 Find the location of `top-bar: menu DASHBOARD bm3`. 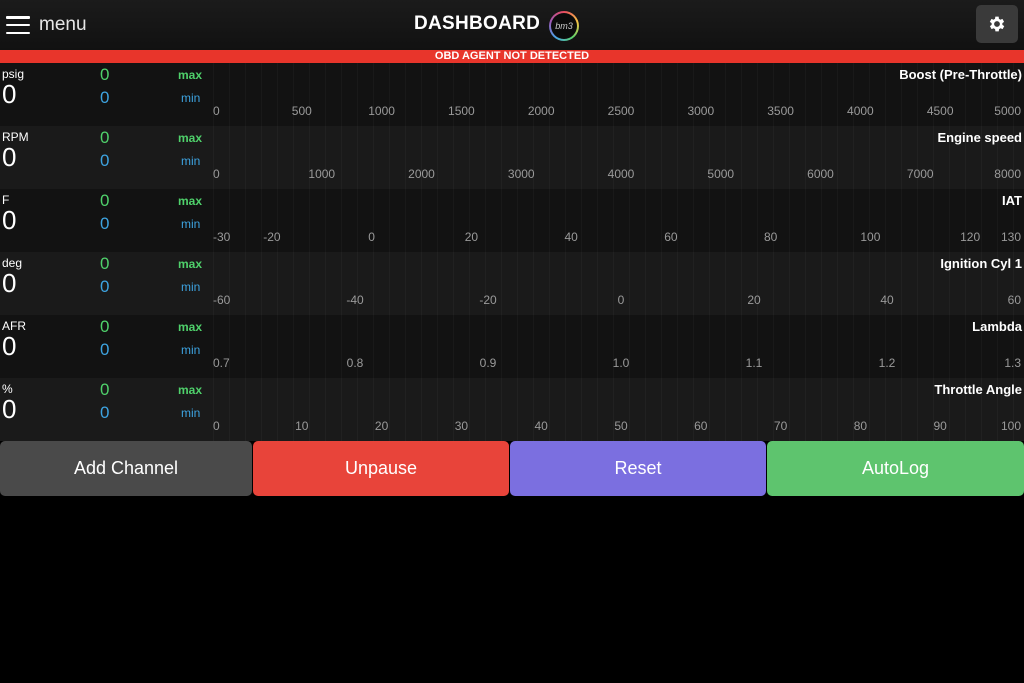

top-bar: menu DASHBOARD bm3 is located at coordinates (512, 25).